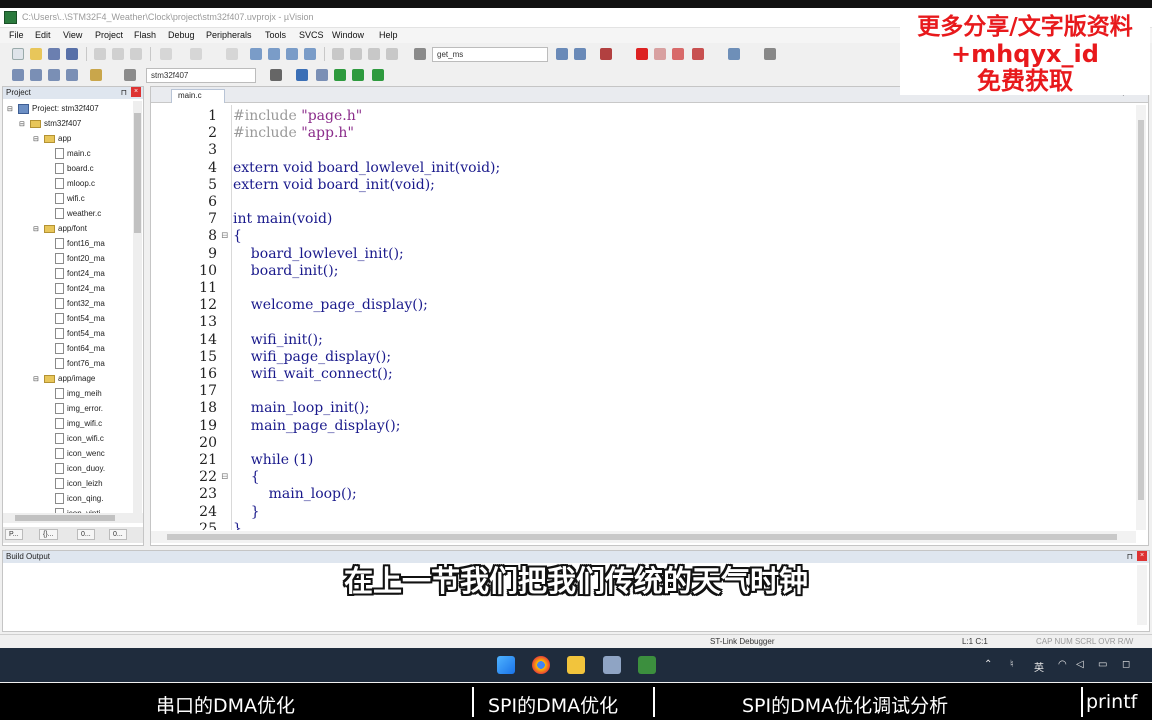 This screenshot has width=1152, height=720. I want to click on code-line: 8 ⊟{, so click(643, 236).